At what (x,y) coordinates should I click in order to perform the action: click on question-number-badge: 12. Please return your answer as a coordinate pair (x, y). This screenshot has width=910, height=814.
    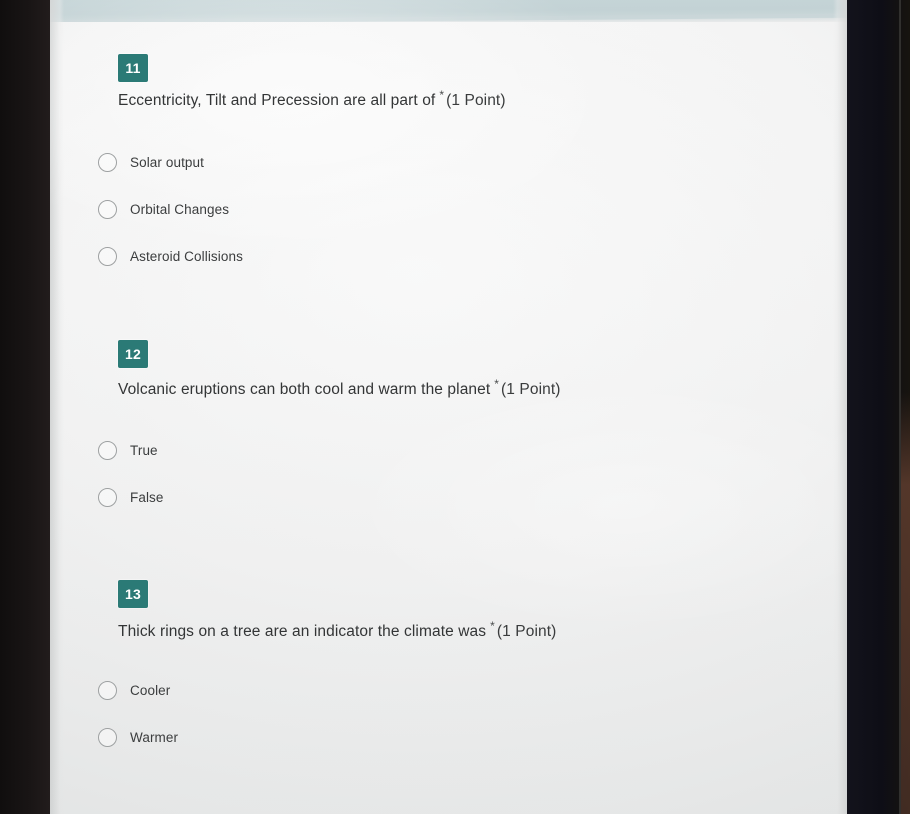
    Looking at the image, I should click on (133, 354).